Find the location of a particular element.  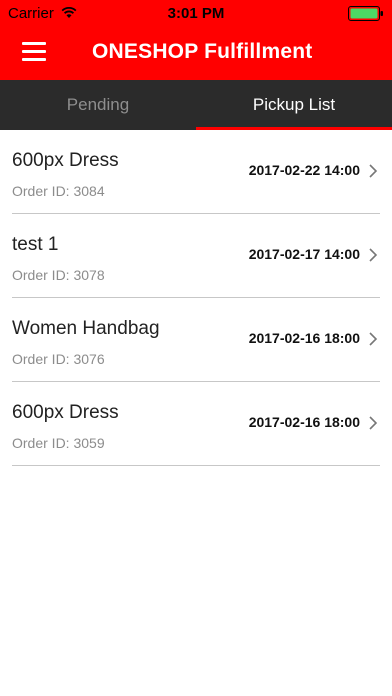

order-datetime: 2017-02-22 14:00 is located at coordinates (304, 170).